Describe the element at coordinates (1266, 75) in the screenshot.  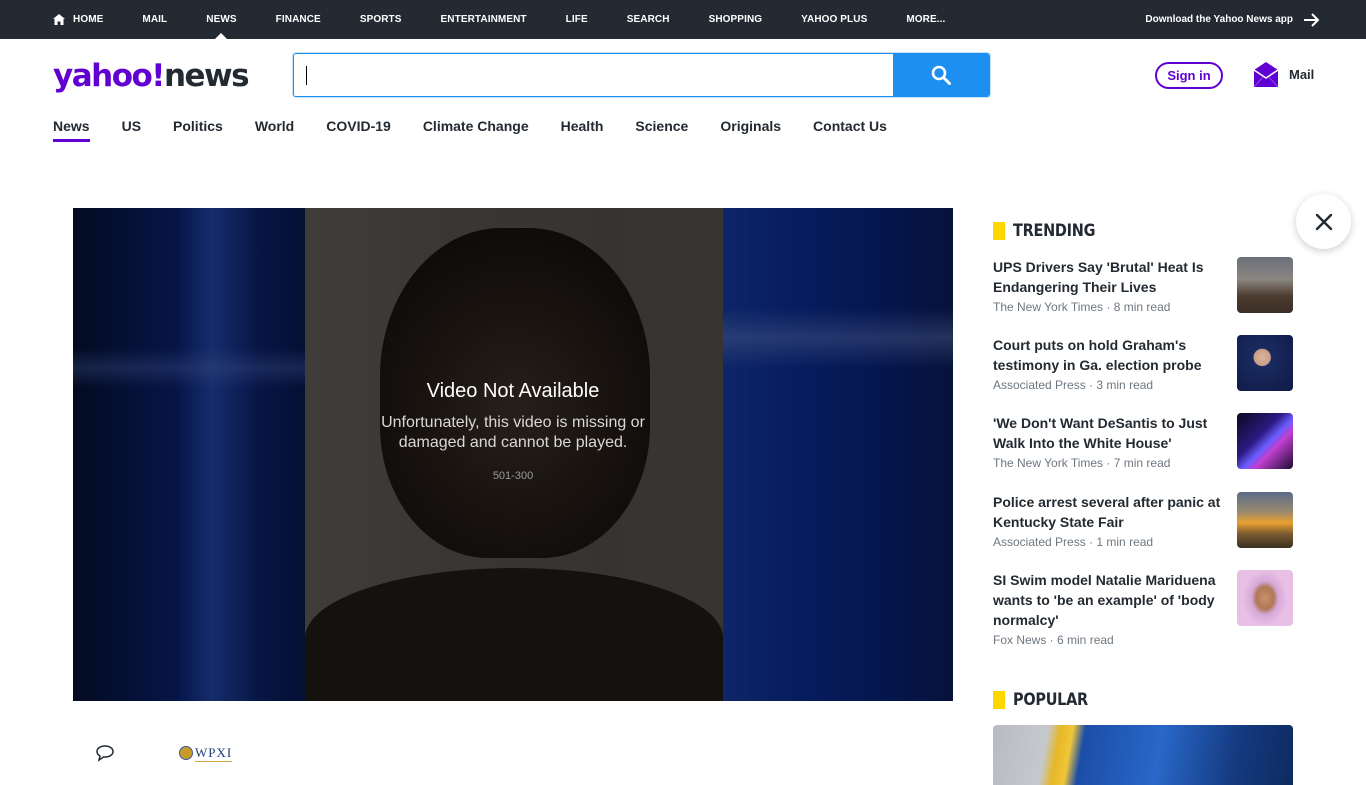
I see `mail-icon` at that location.